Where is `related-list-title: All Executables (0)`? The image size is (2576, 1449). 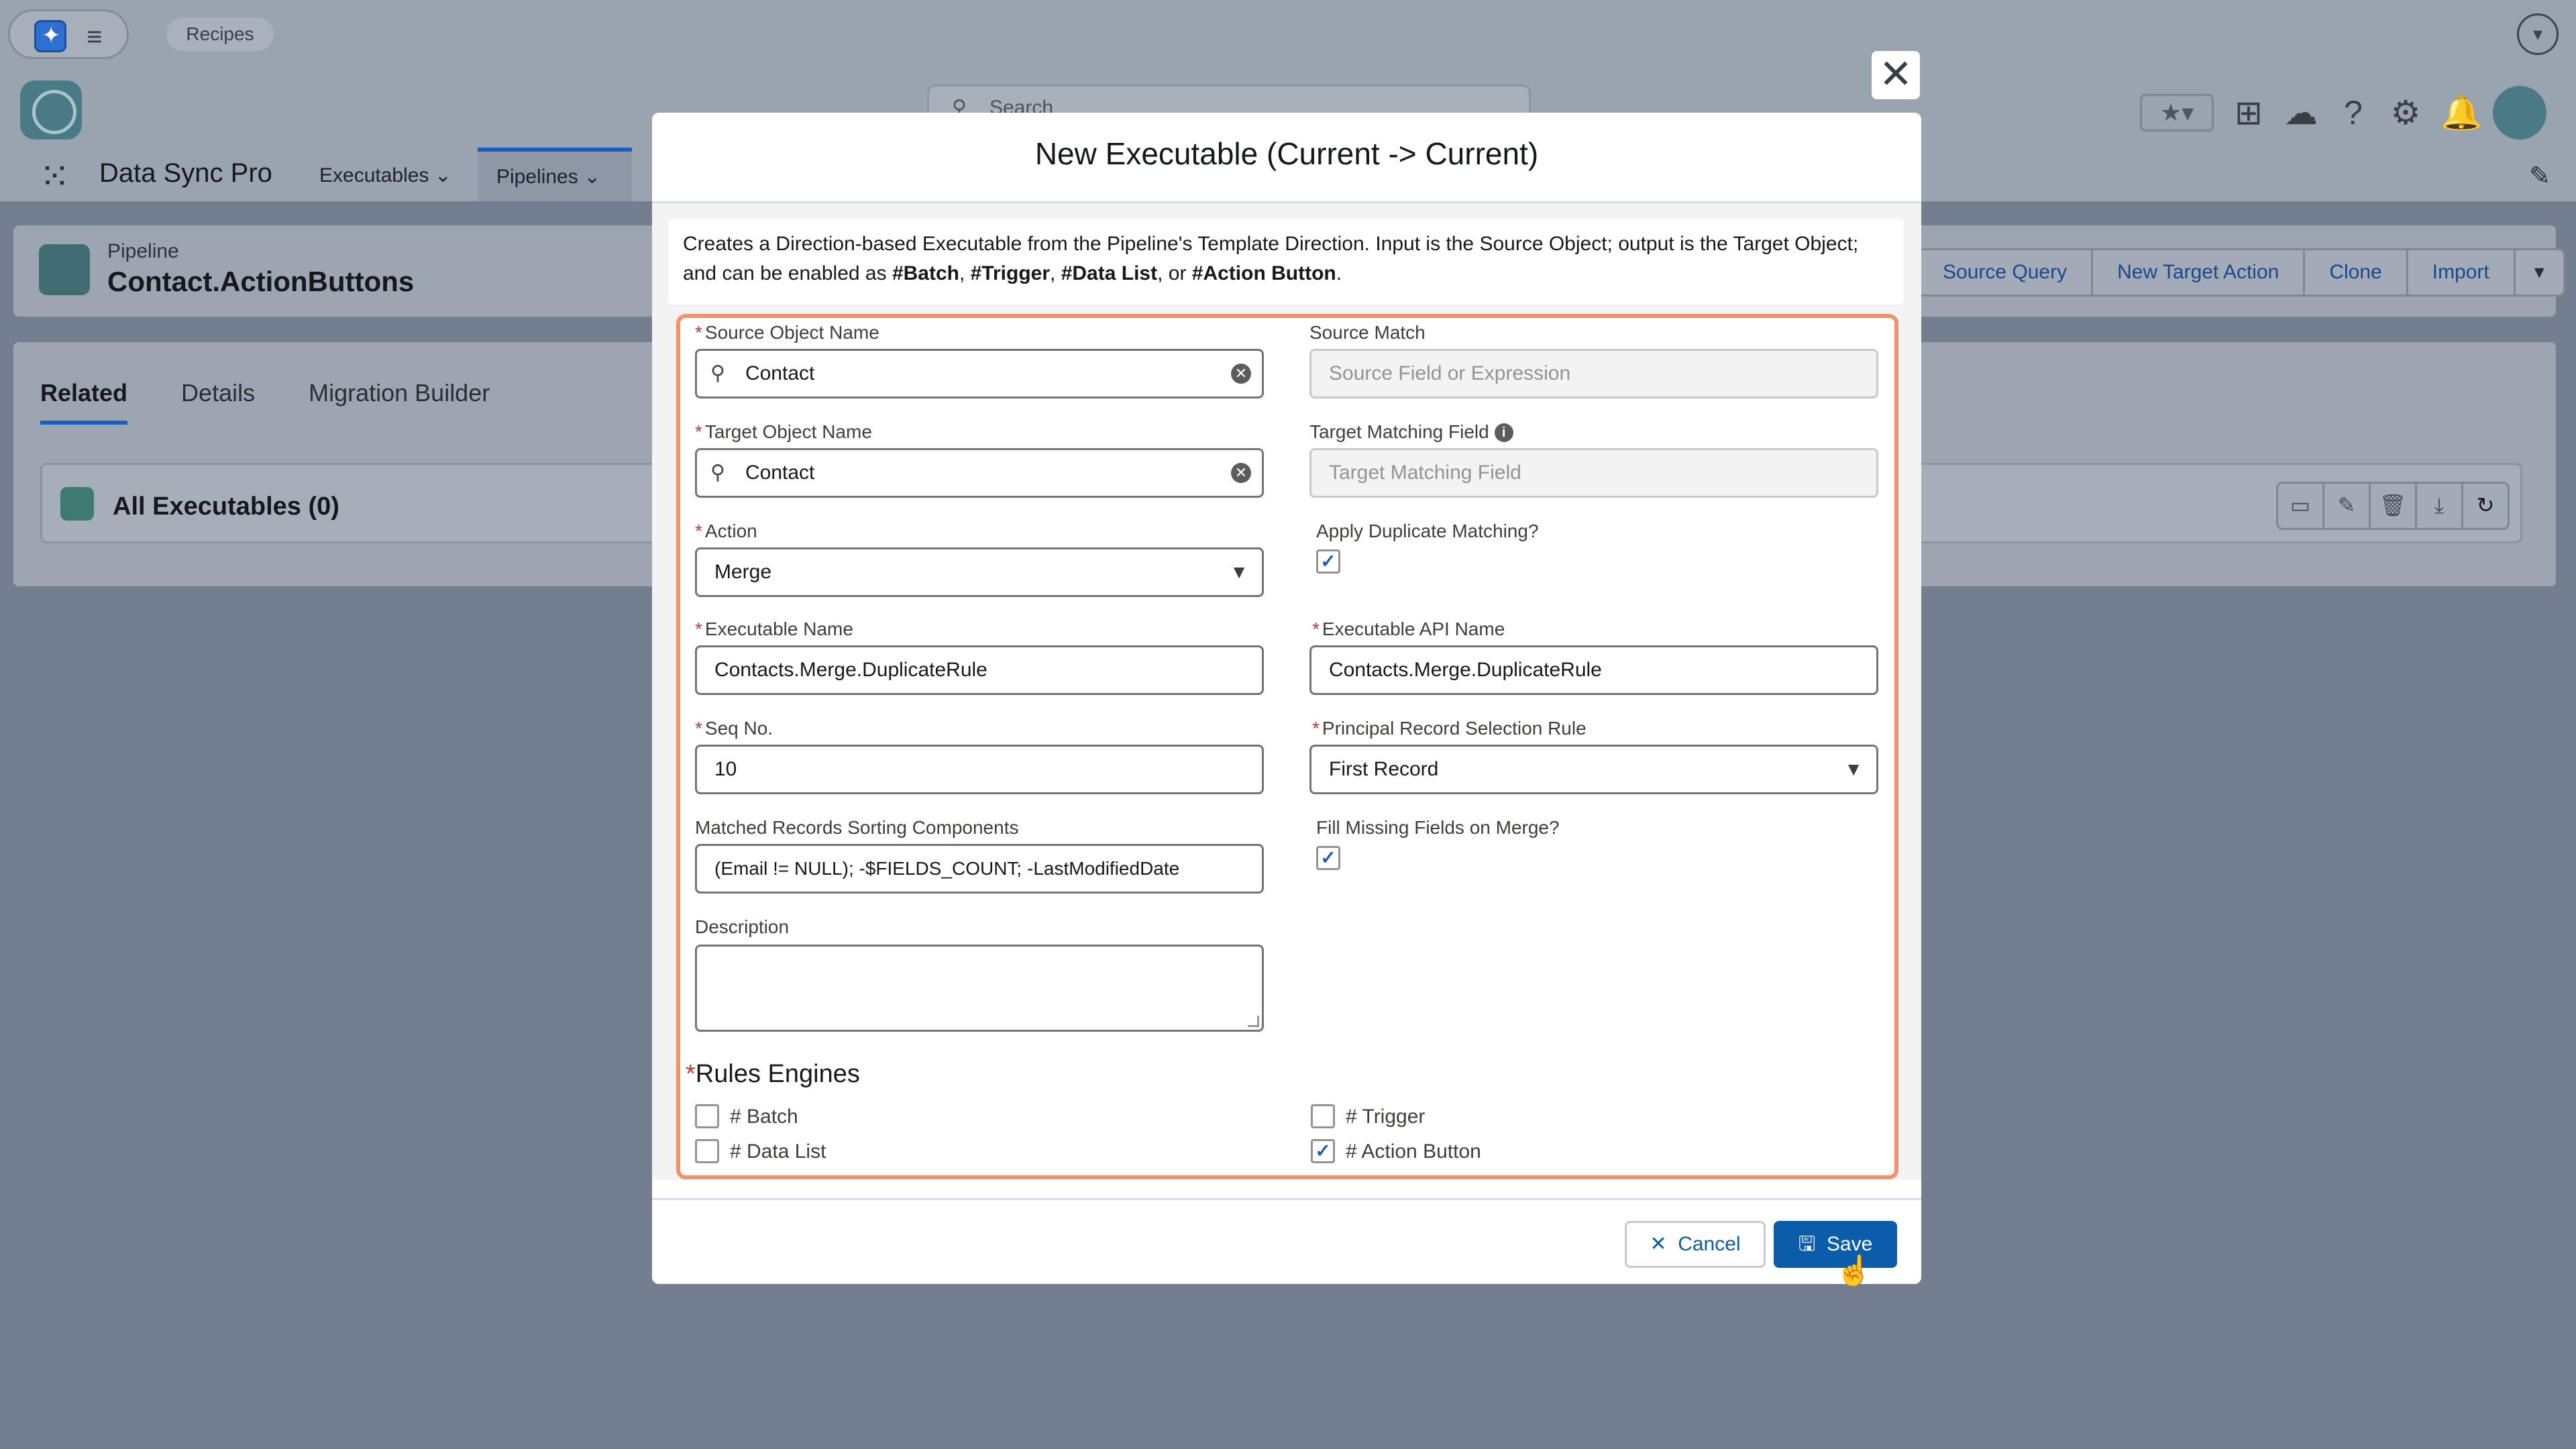
related-list-title: All Executables (0) is located at coordinates (226, 506).